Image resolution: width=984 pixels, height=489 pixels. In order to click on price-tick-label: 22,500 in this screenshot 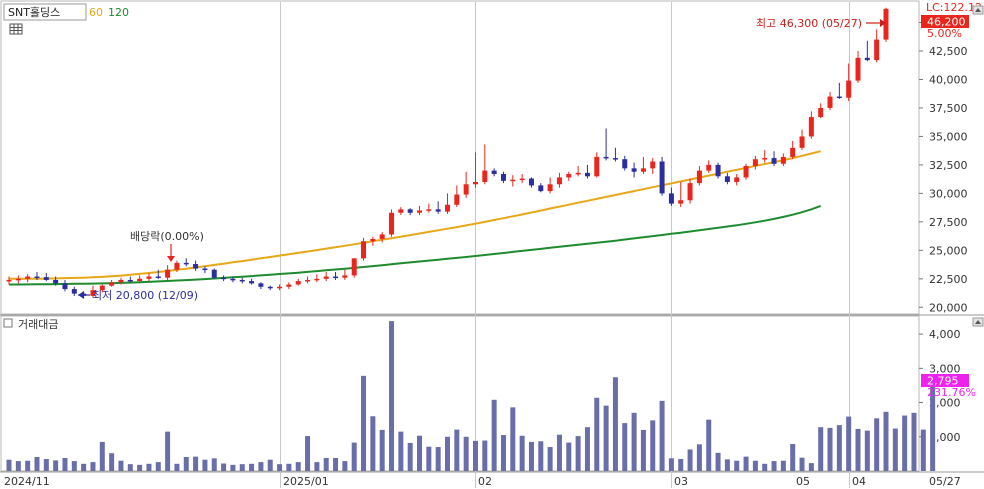, I will do `click(948, 279)`.